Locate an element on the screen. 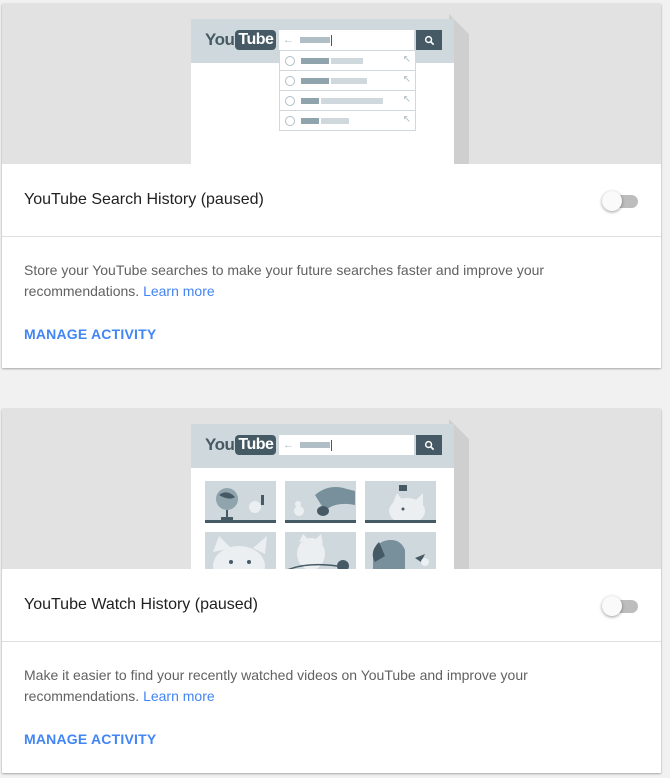 The width and height of the screenshot is (670, 778). setting-title: YouTube Watch History (paused) is located at coordinates (141, 604).